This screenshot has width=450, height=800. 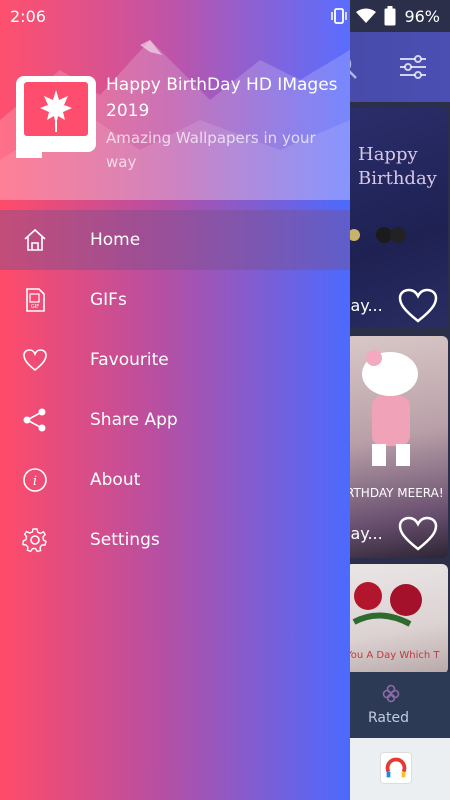 What do you see at coordinates (377, 235) in the screenshot?
I see `cake-decoration` at bounding box center [377, 235].